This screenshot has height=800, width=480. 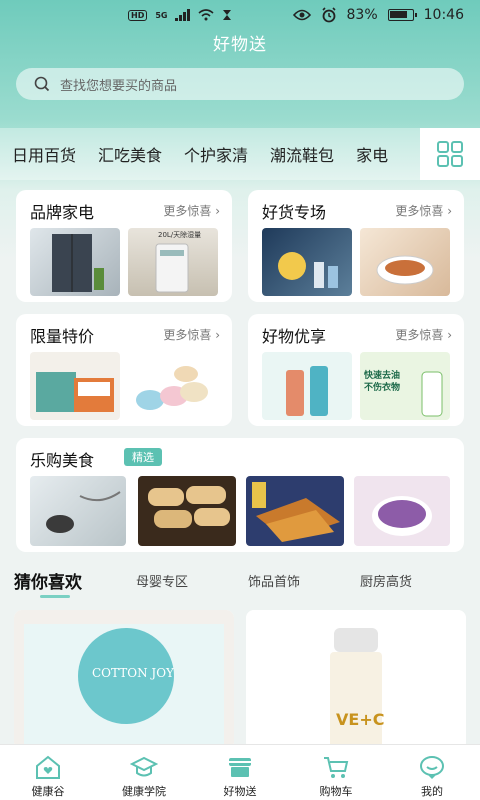 I want to click on gift-box-image, so click(x=75, y=386).